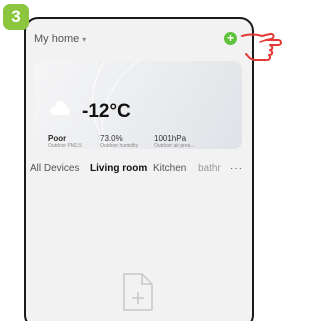 Image resolution: width=320 pixels, height=321 pixels. What do you see at coordinates (57, 138) in the screenshot?
I see `stat-value: Poor` at bounding box center [57, 138].